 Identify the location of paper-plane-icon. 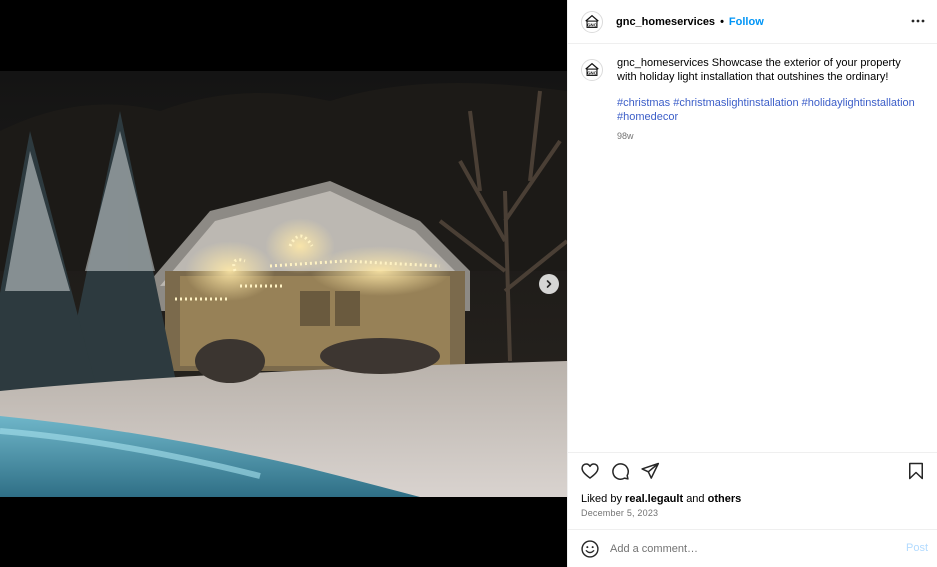
(650, 470).